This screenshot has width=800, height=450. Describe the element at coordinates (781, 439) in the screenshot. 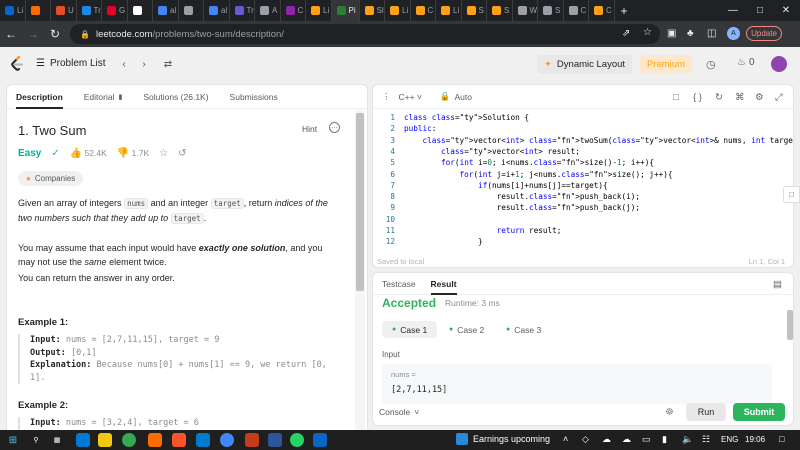

I see `notification-icon: □` at that location.